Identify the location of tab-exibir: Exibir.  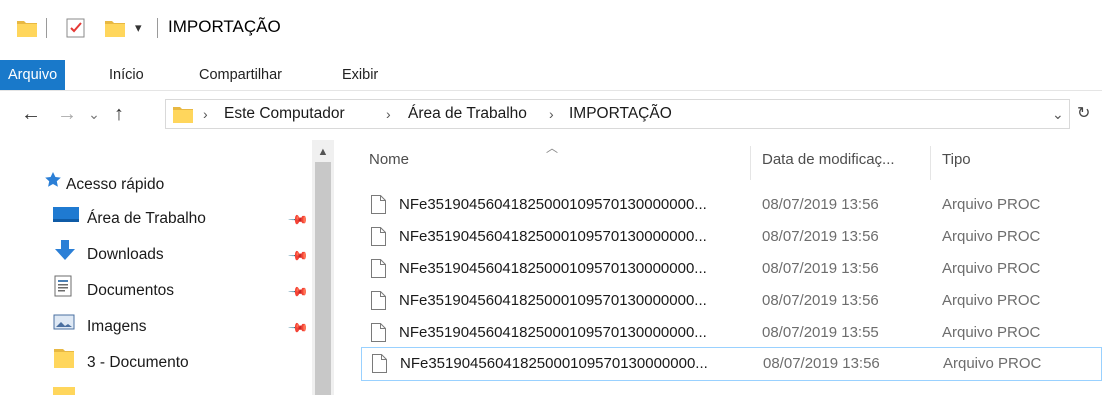
(360, 75).